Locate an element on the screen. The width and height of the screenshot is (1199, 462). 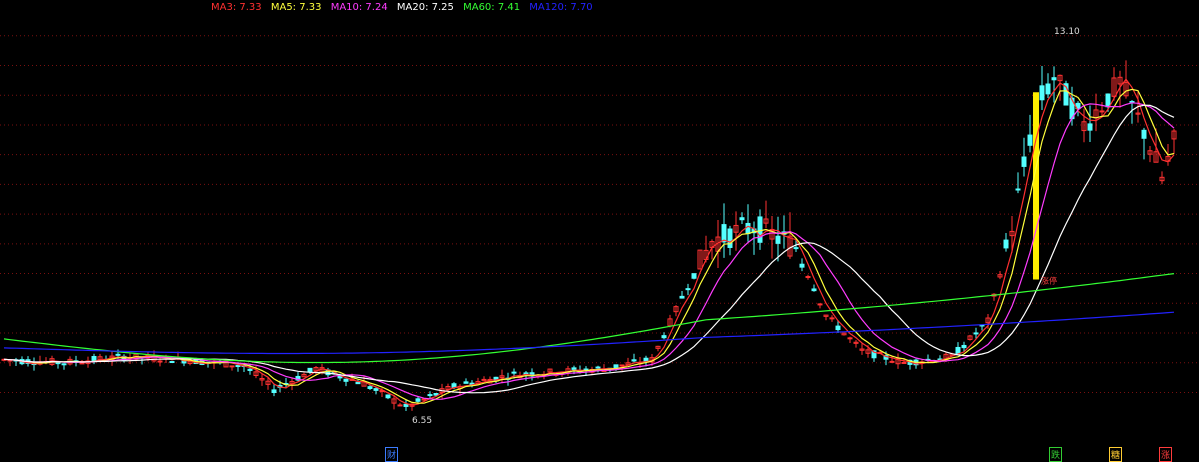
high-price-label: 13.10 is located at coordinates (1067, 32).